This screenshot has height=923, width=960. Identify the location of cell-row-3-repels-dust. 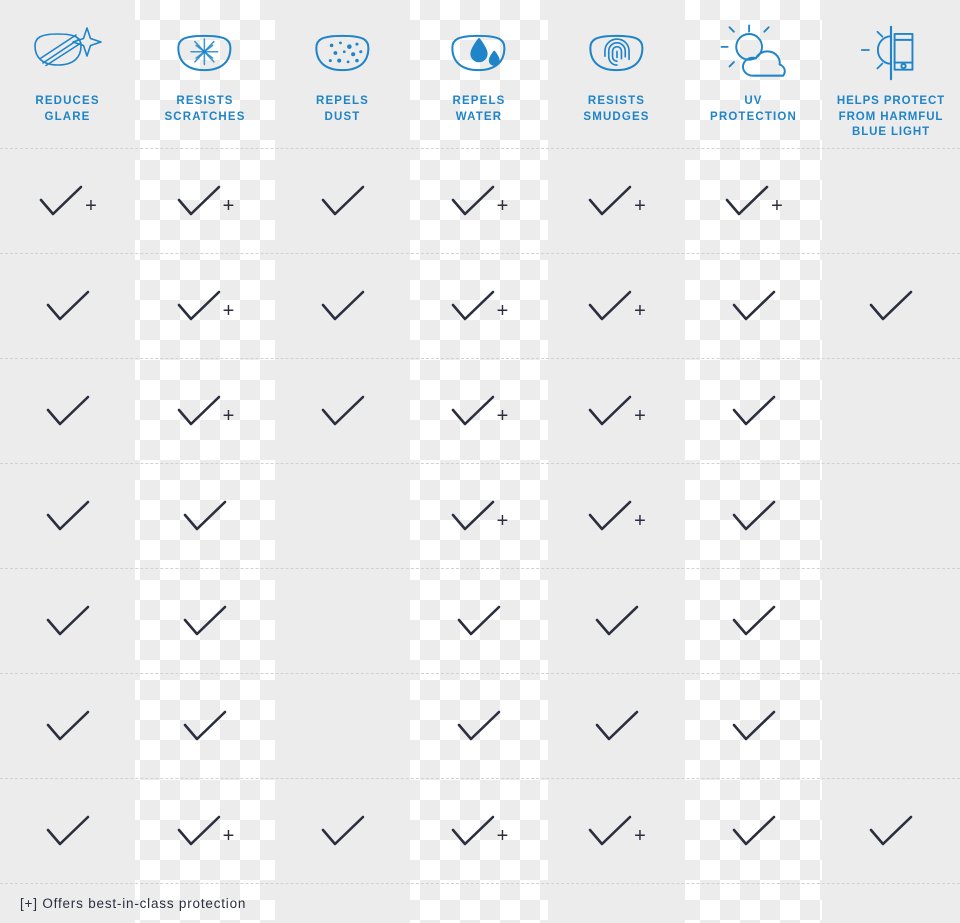
(342, 410).